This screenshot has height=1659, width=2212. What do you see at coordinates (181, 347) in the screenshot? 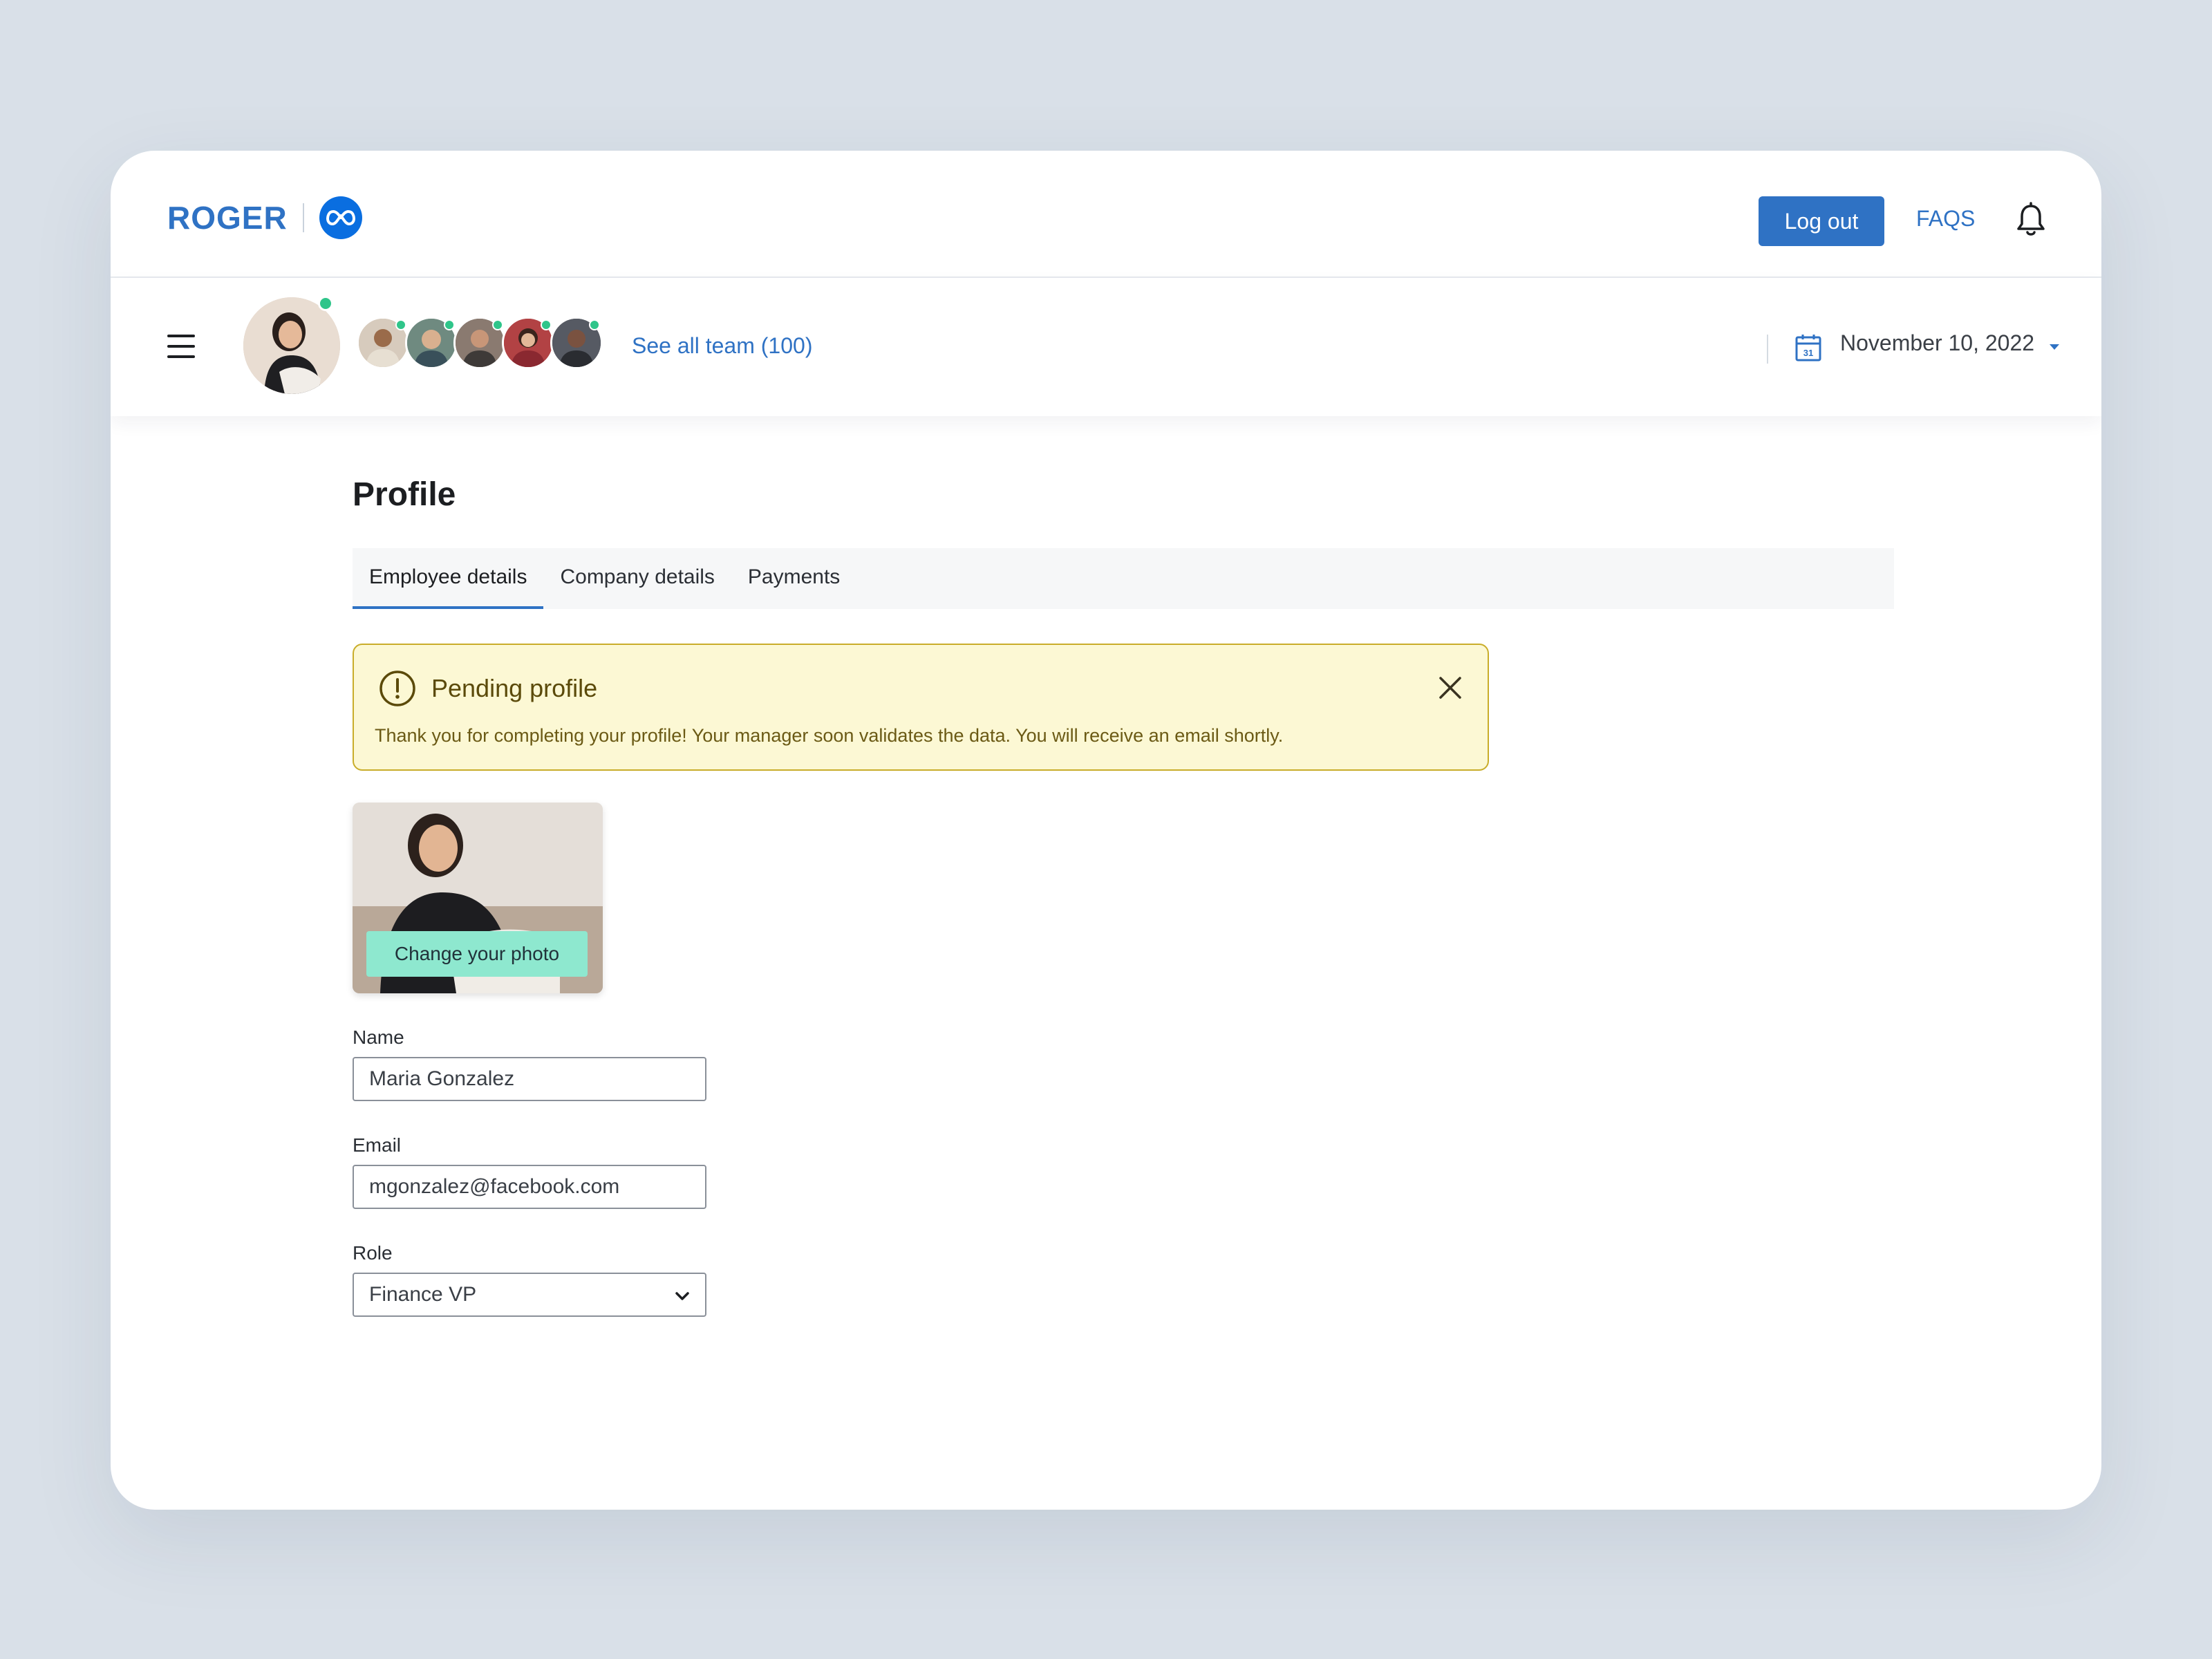
I see `hamburger-menu-icon` at bounding box center [181, 347].